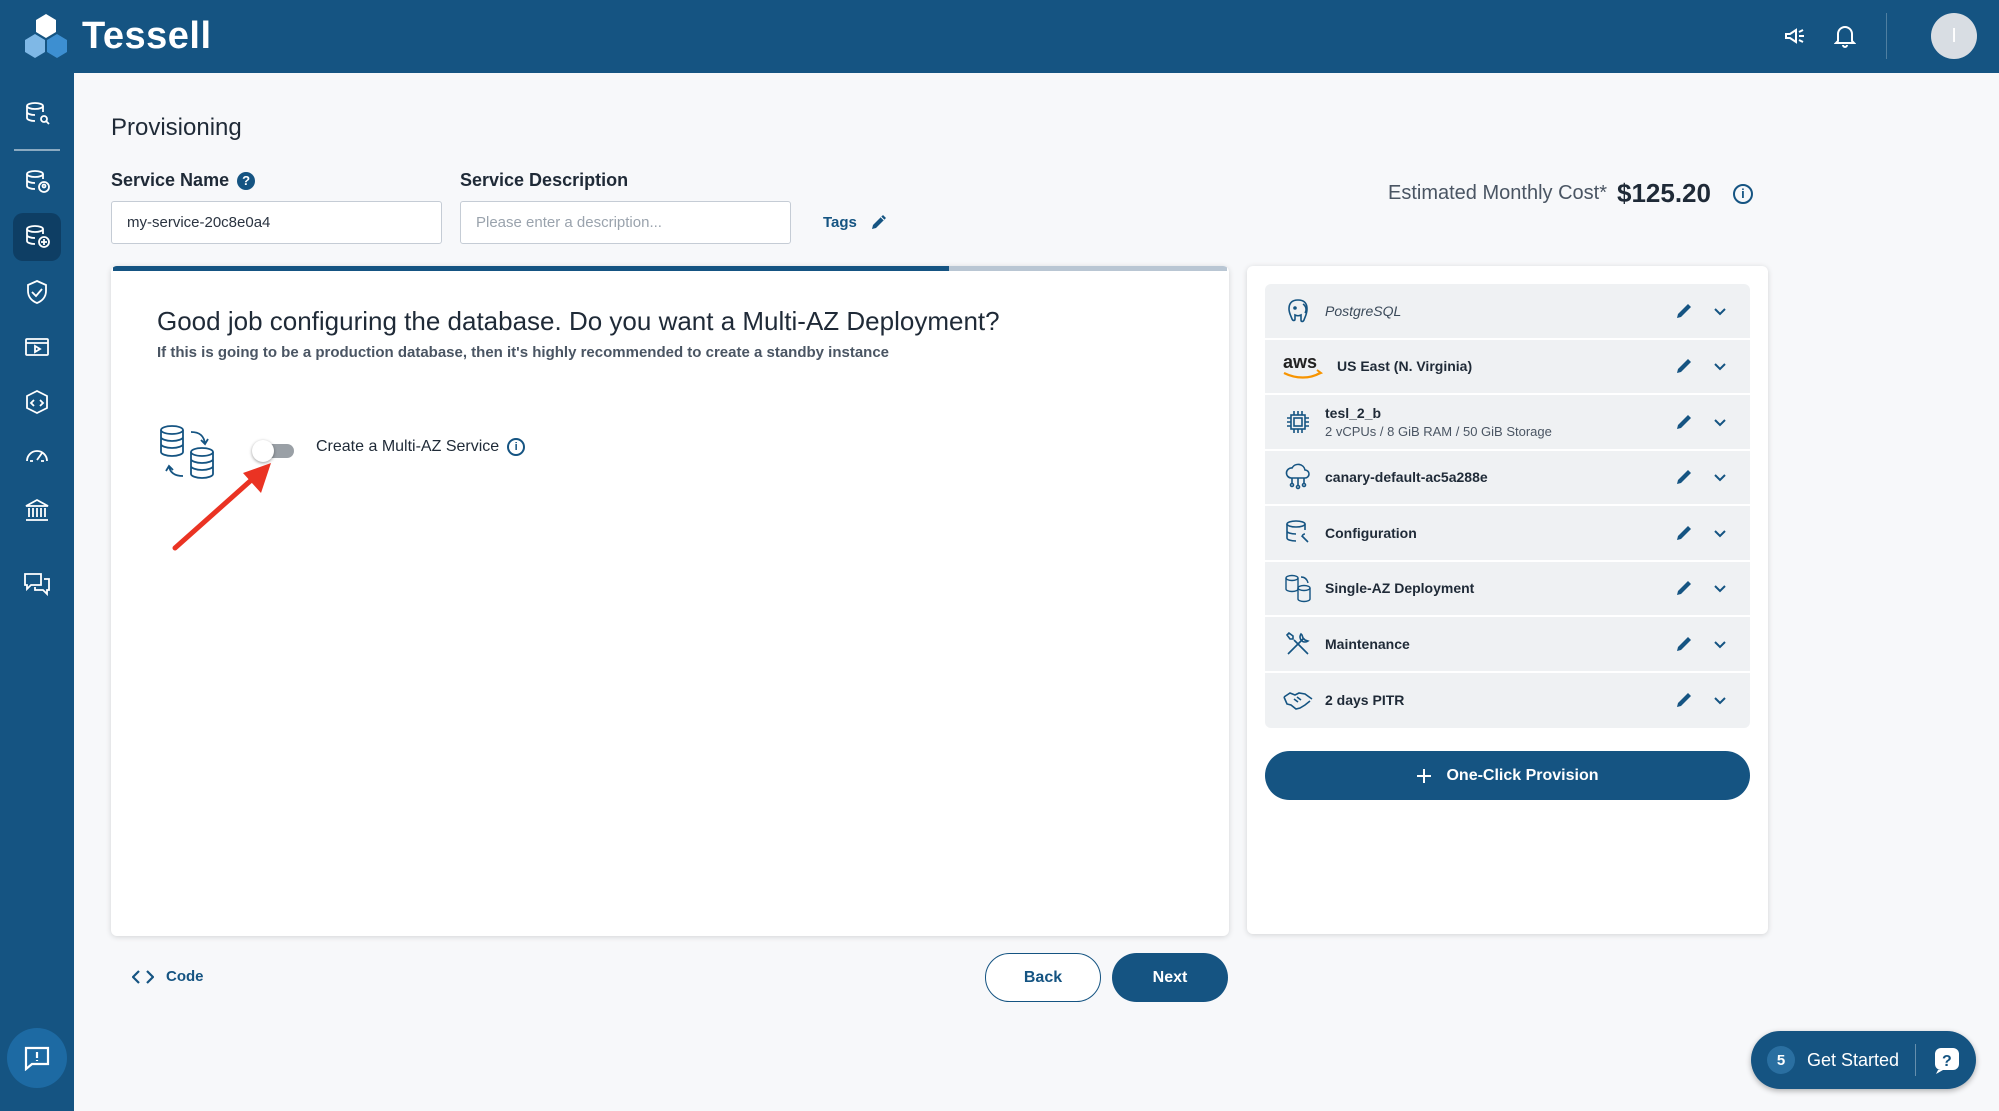 This screenshot has height=1111, width=1999. I want to click on code-link: Code, so click(168, 976).